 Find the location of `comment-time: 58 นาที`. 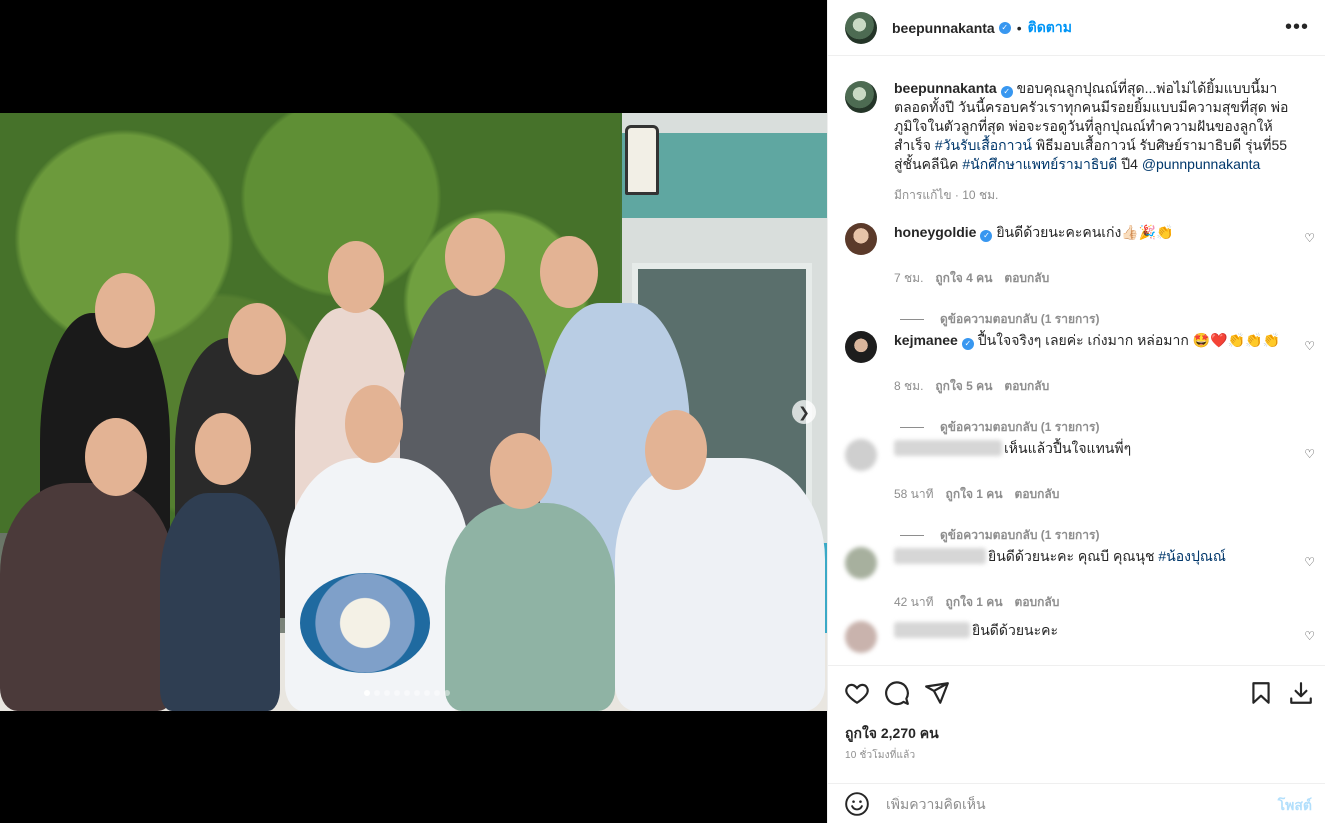

comment-time: 58 นาที is located at coordinates (914, 494).